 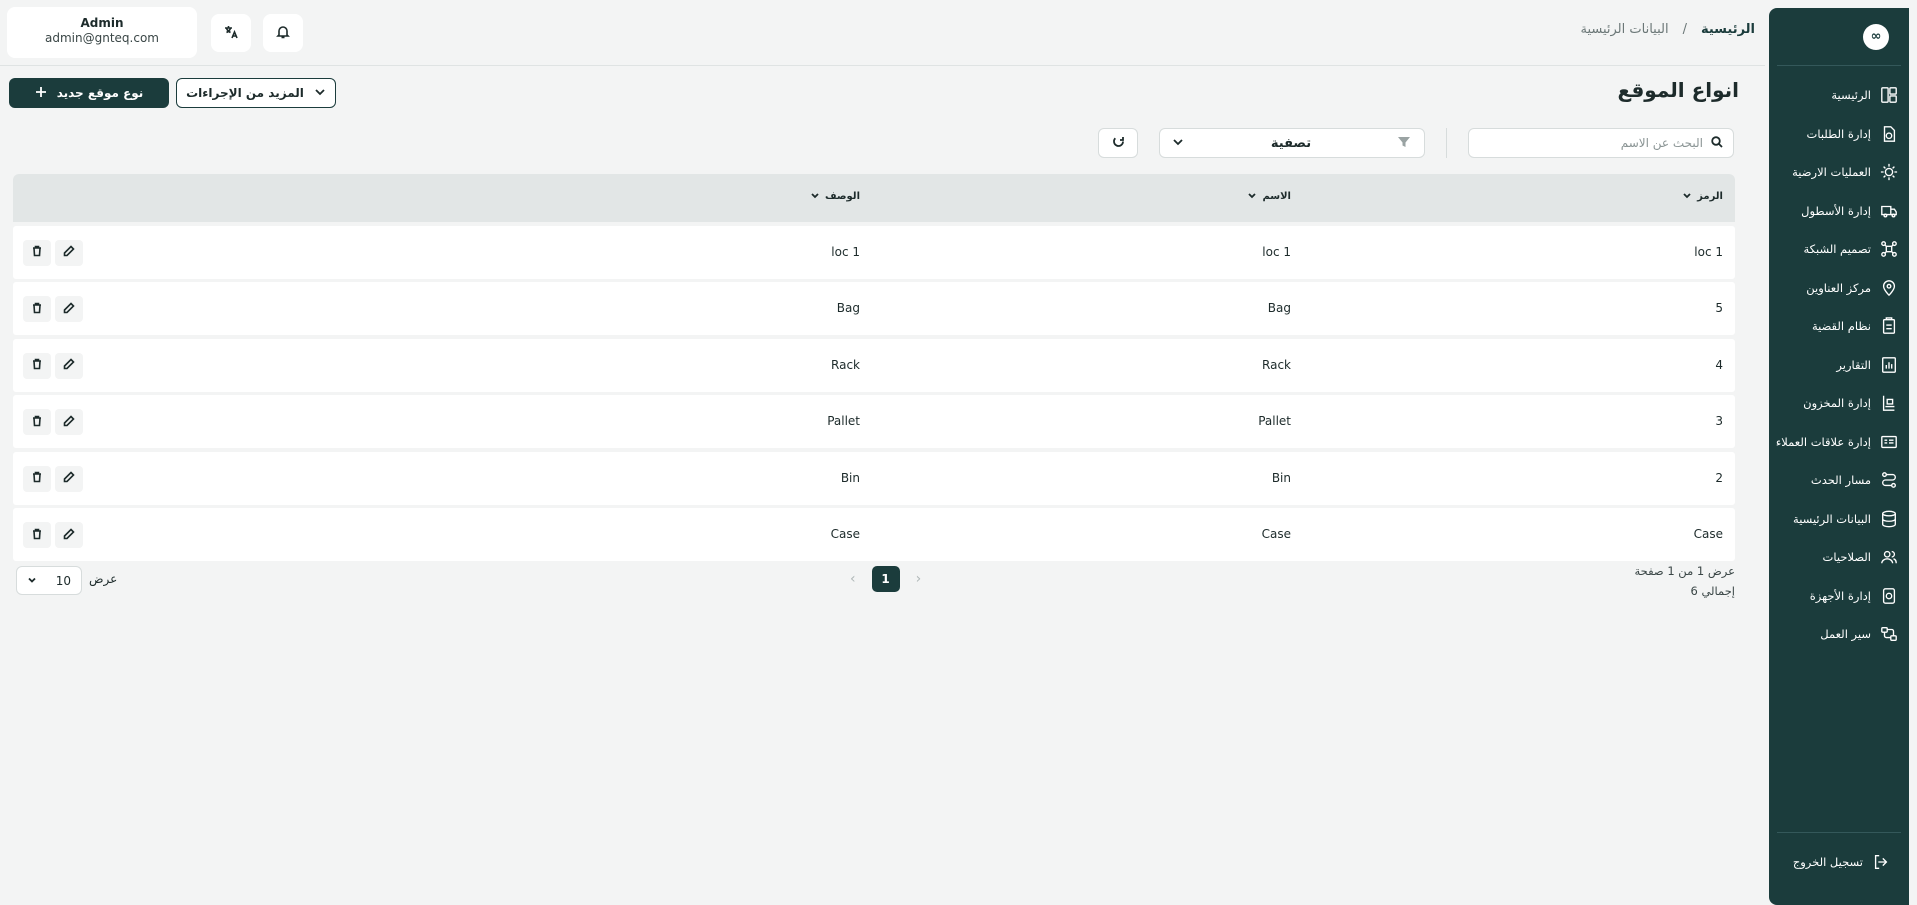 I want to click on sidebar-item-label: البيانات الرئيسية, so click(x=1832, y=518).